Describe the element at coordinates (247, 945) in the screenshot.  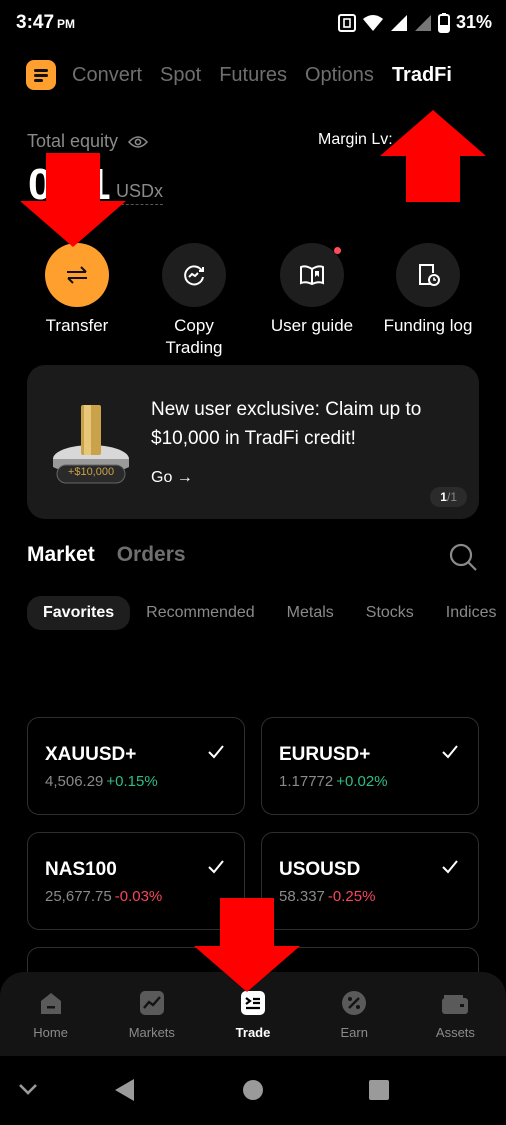
I see `arrow-down-trade` at that location.